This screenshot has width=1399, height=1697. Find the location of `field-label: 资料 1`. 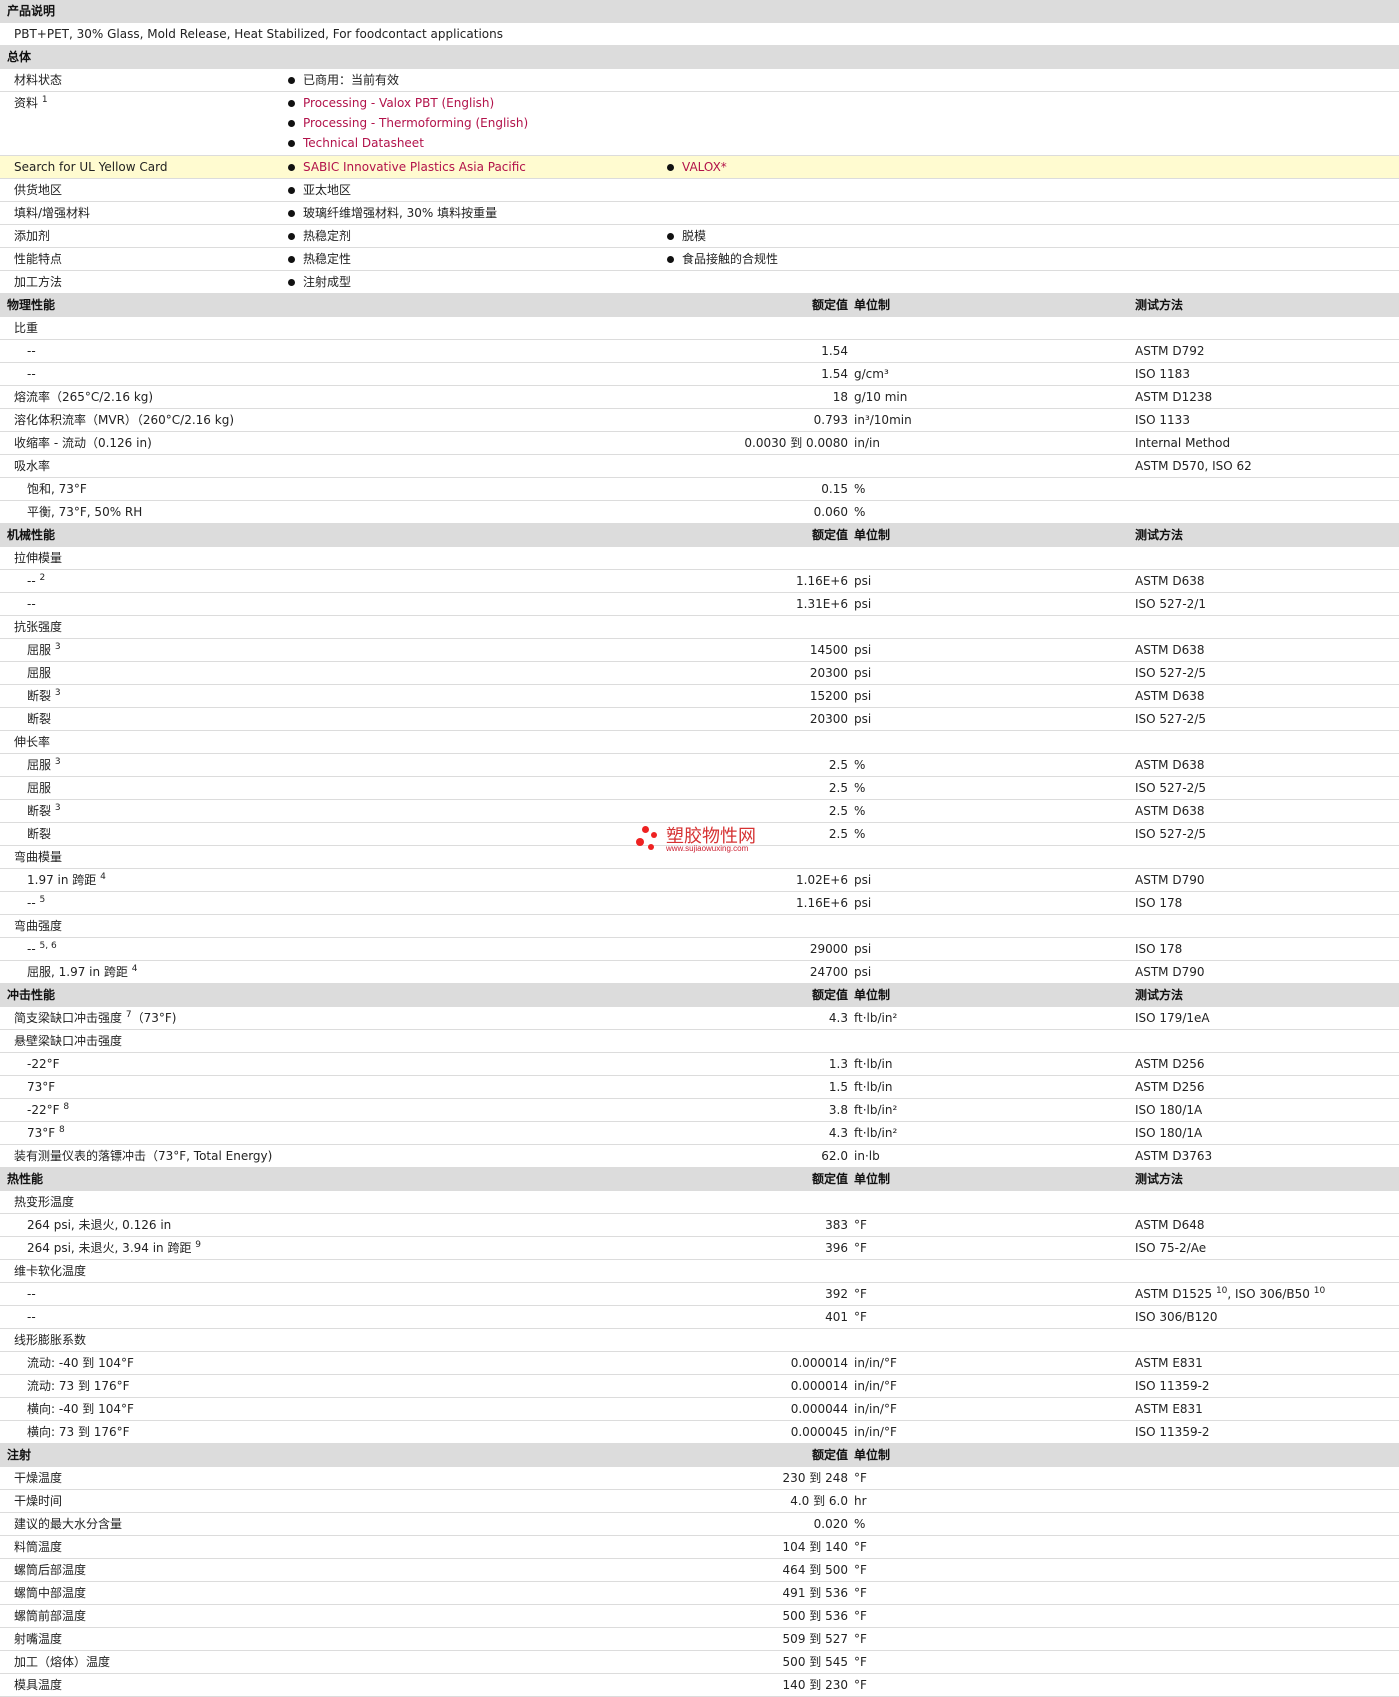

field-label: 资料 1 is located at coordinates (31, 103).